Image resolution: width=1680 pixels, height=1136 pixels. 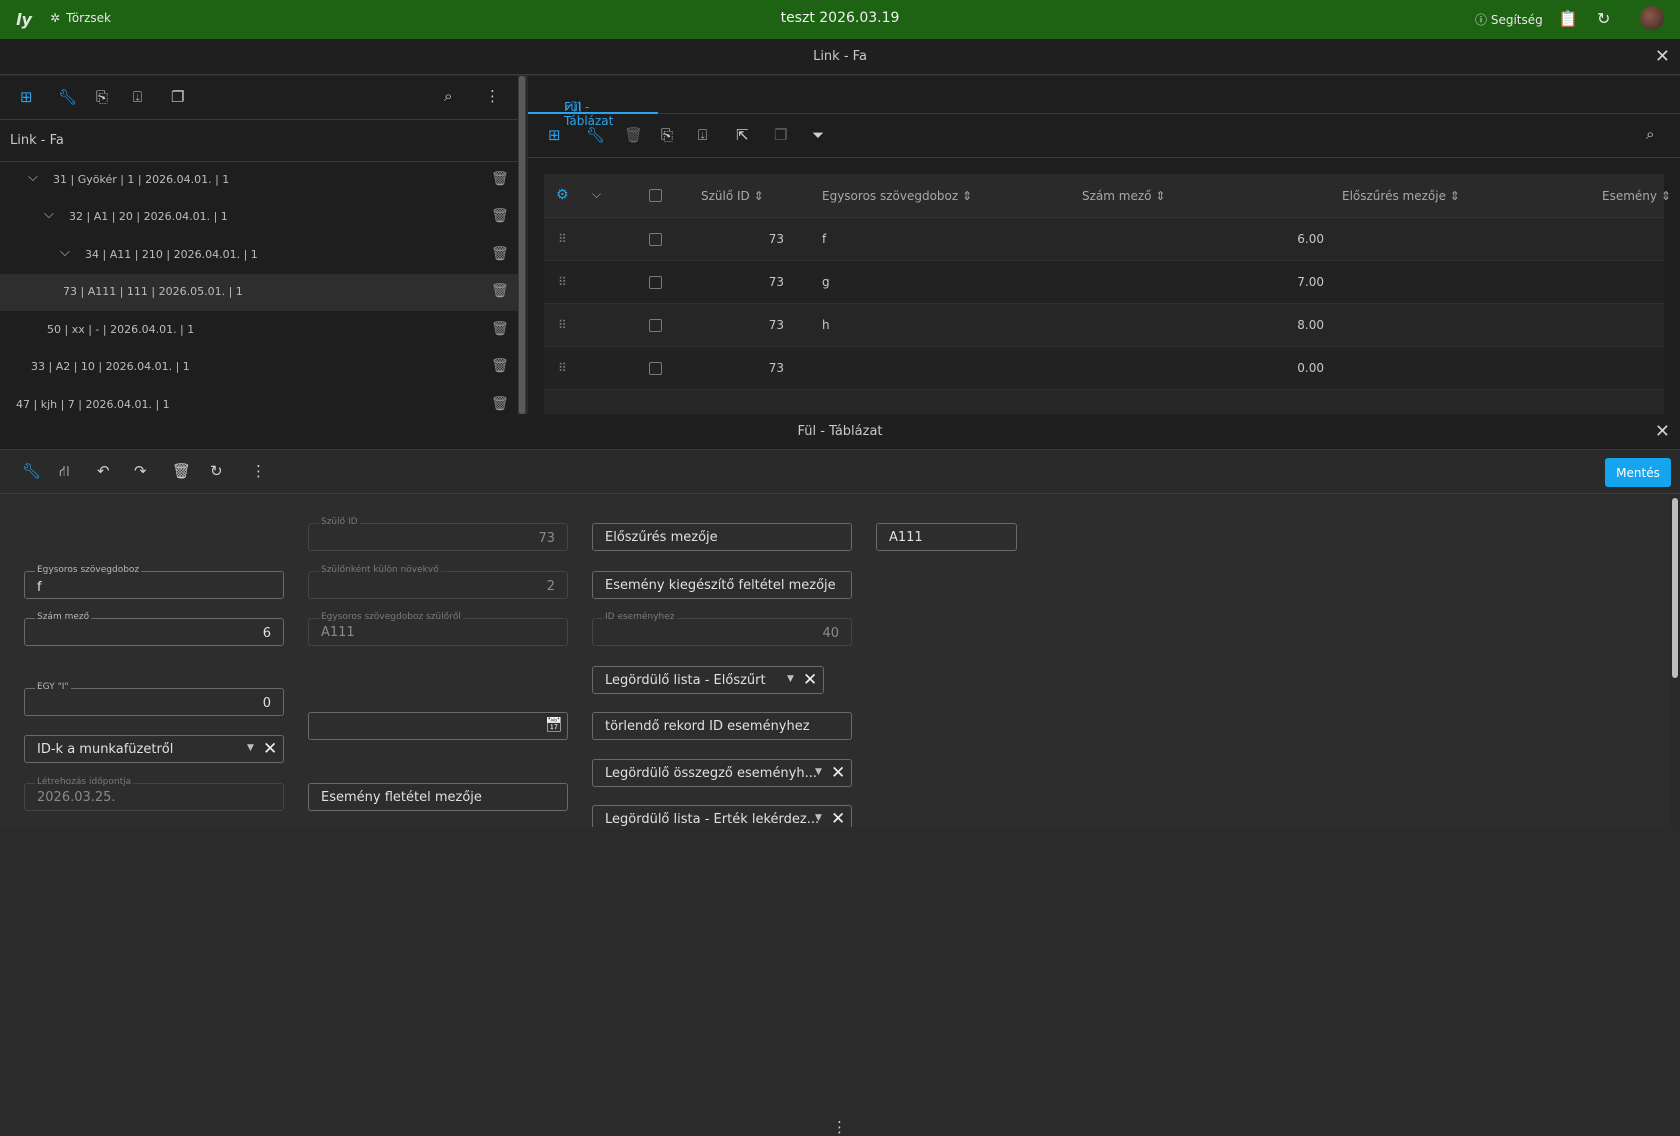 What do you see at coordinates (562, 195) in the screenshot?
I see `settings-gear-icon: ⚙` at bounding box center [562, 195].